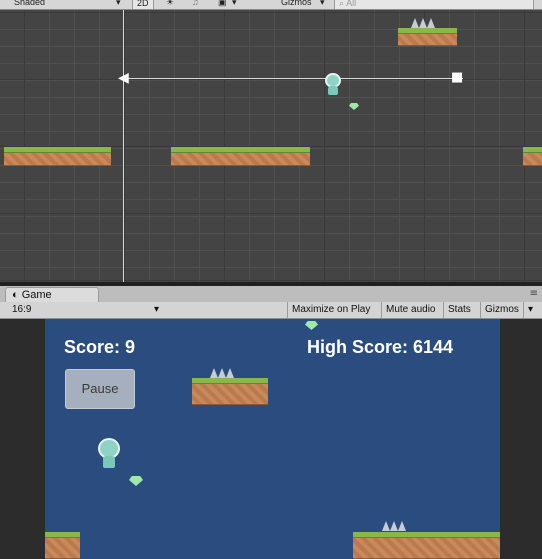  I want to click on camera-frame-left-line, so click(123, 145).